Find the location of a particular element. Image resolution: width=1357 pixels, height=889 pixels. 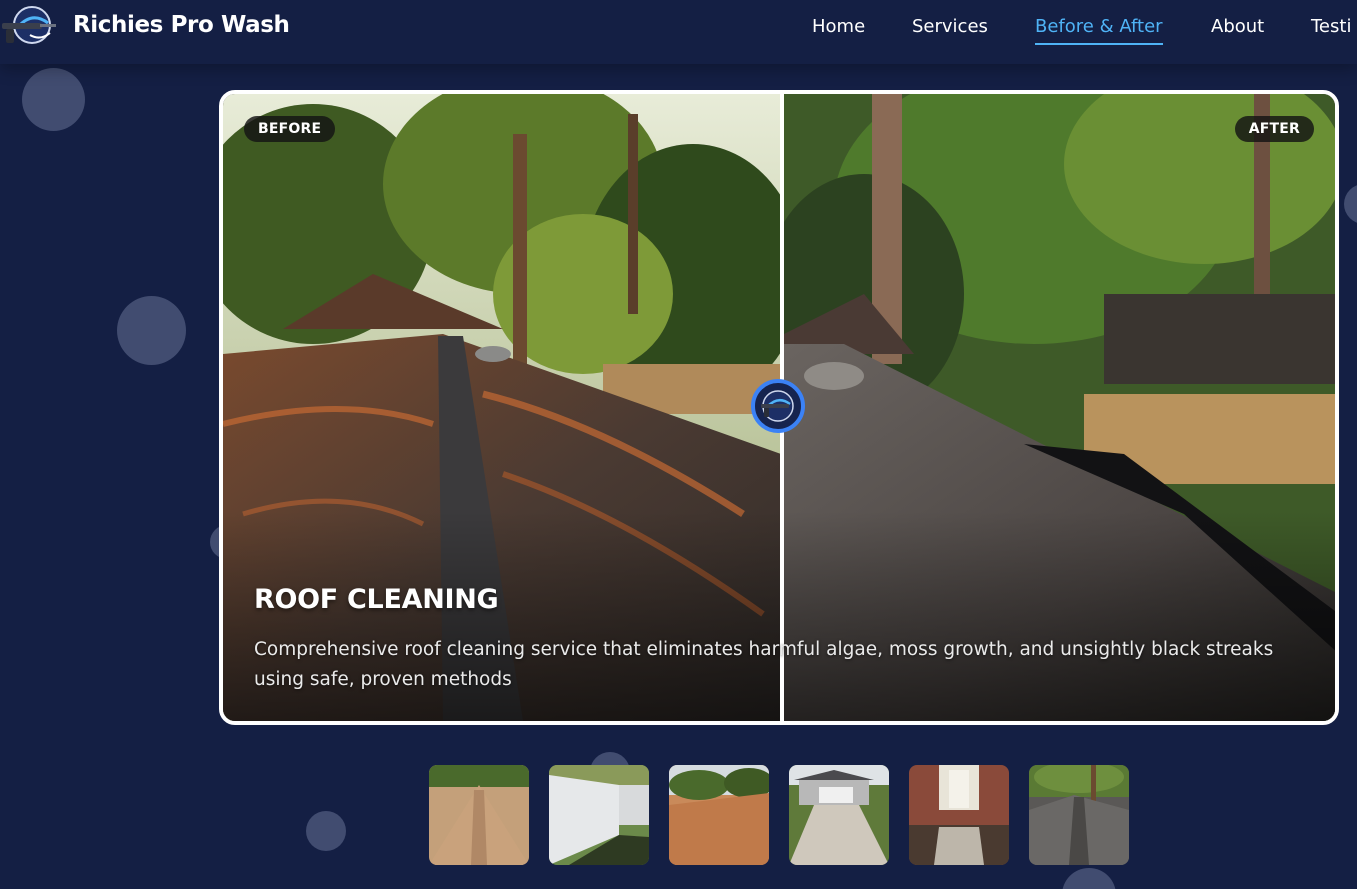

thumbnail-roof-clean is located at coordinates (479, 815).